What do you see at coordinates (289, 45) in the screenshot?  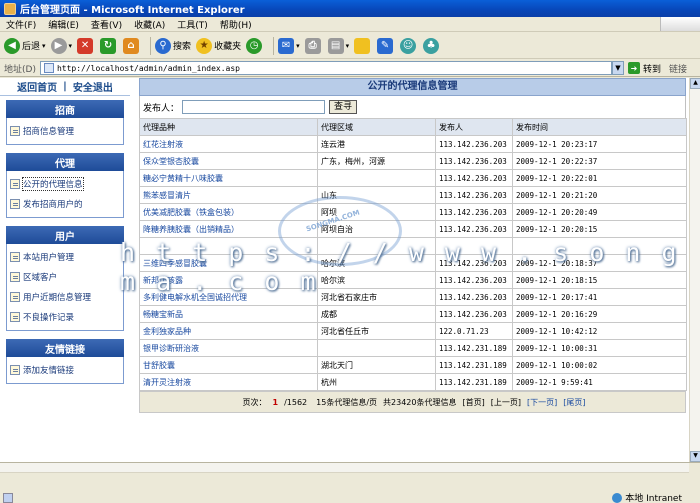 I see `mail-button: ✉ ▾` at bounding box center [289, 45].